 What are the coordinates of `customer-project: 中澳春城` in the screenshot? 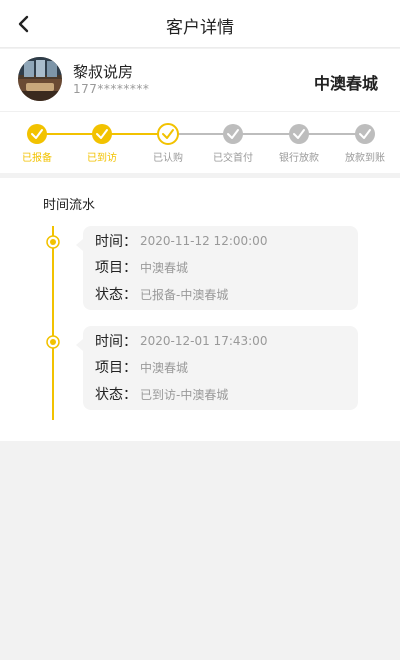 It's located at (345, 83).